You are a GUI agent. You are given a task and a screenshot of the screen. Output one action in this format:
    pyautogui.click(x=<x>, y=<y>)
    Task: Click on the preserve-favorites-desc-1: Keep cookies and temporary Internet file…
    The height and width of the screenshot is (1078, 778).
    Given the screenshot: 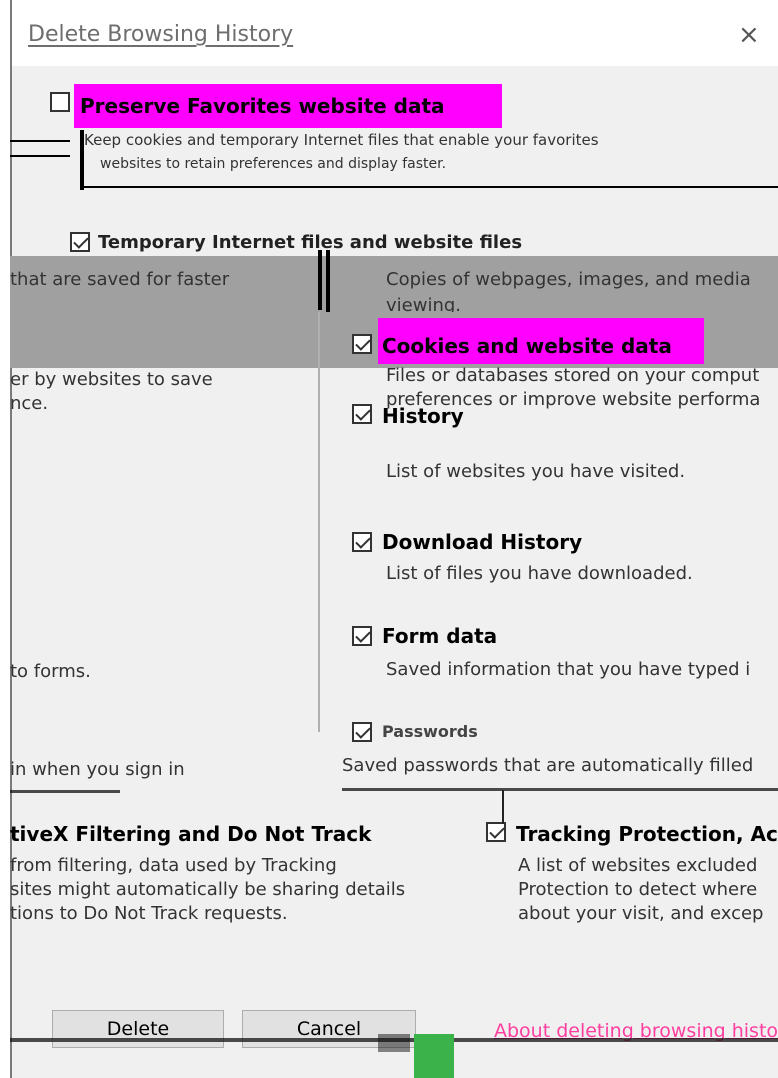 What is the action you would take?
    pyautogui.click(x=341, y=140)
    